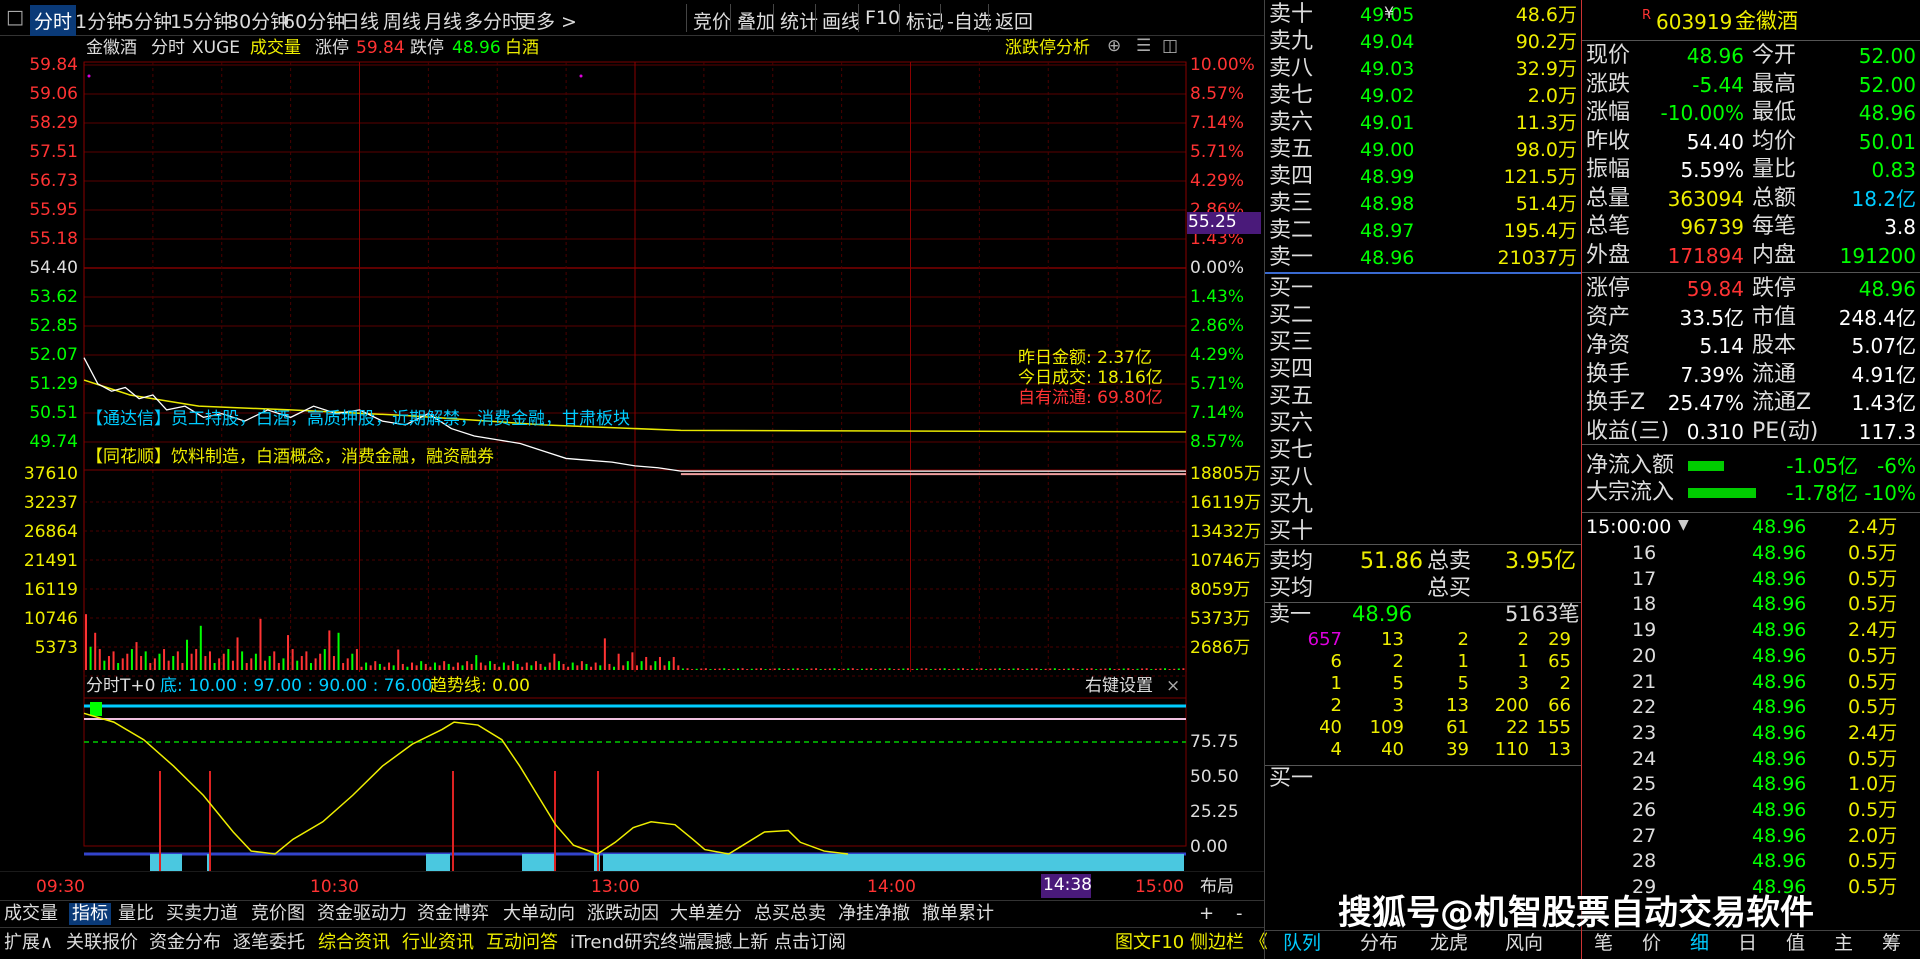 The image size is (1920, 959). I want to click on tab-auction-chart: 竞价图, so click(278, 914).